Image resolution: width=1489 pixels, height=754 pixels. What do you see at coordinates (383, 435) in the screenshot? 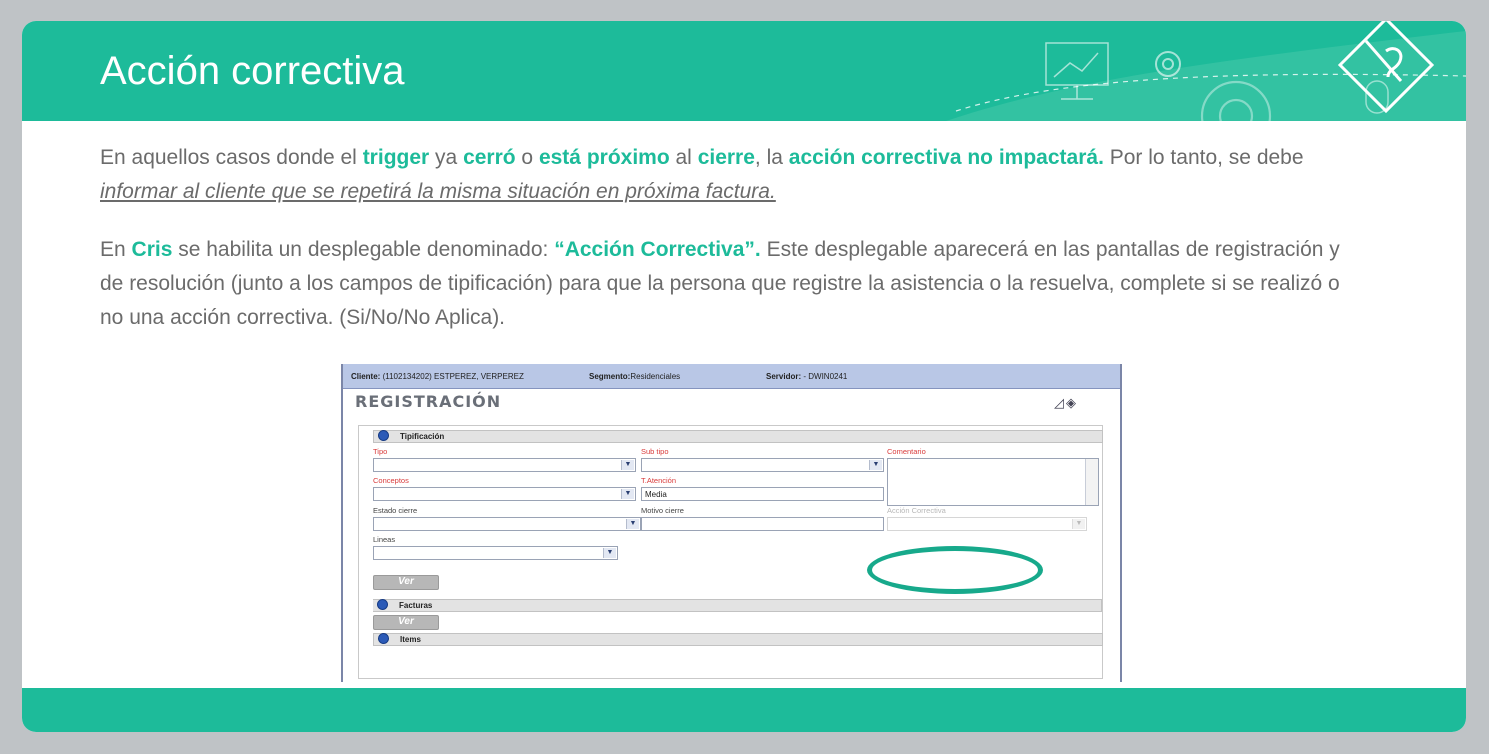
I see `collapse-icon` at bounding box center [383, 435].